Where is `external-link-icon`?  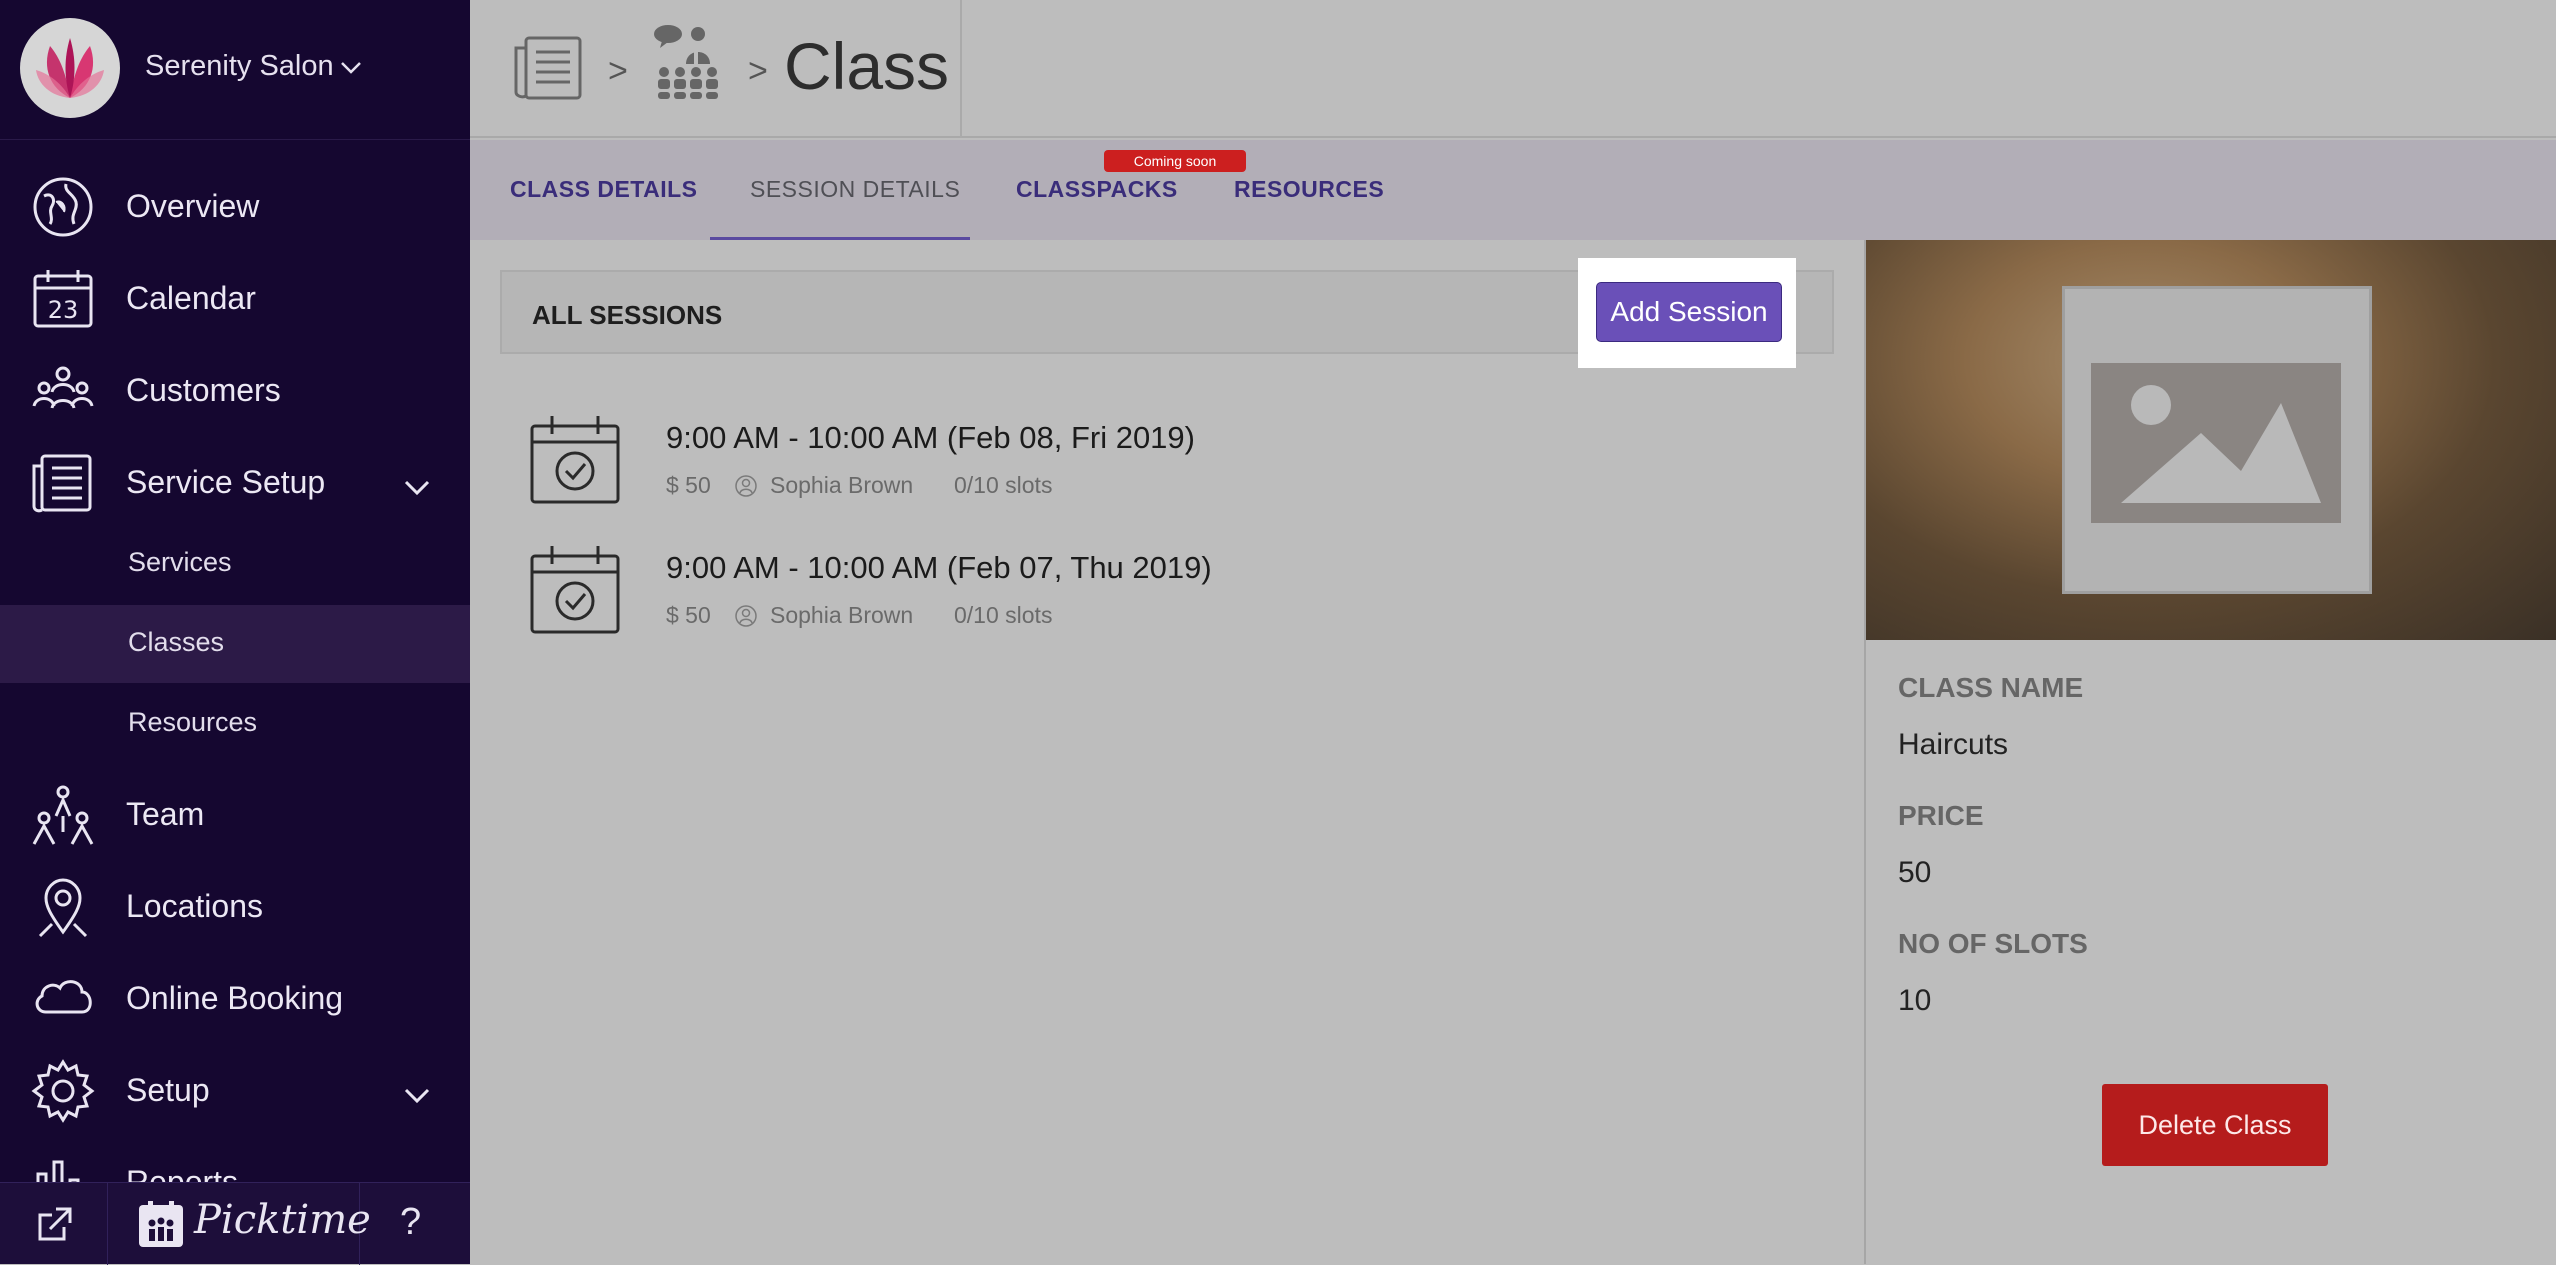
external-link-icon is located at coordinates (55, 1224).